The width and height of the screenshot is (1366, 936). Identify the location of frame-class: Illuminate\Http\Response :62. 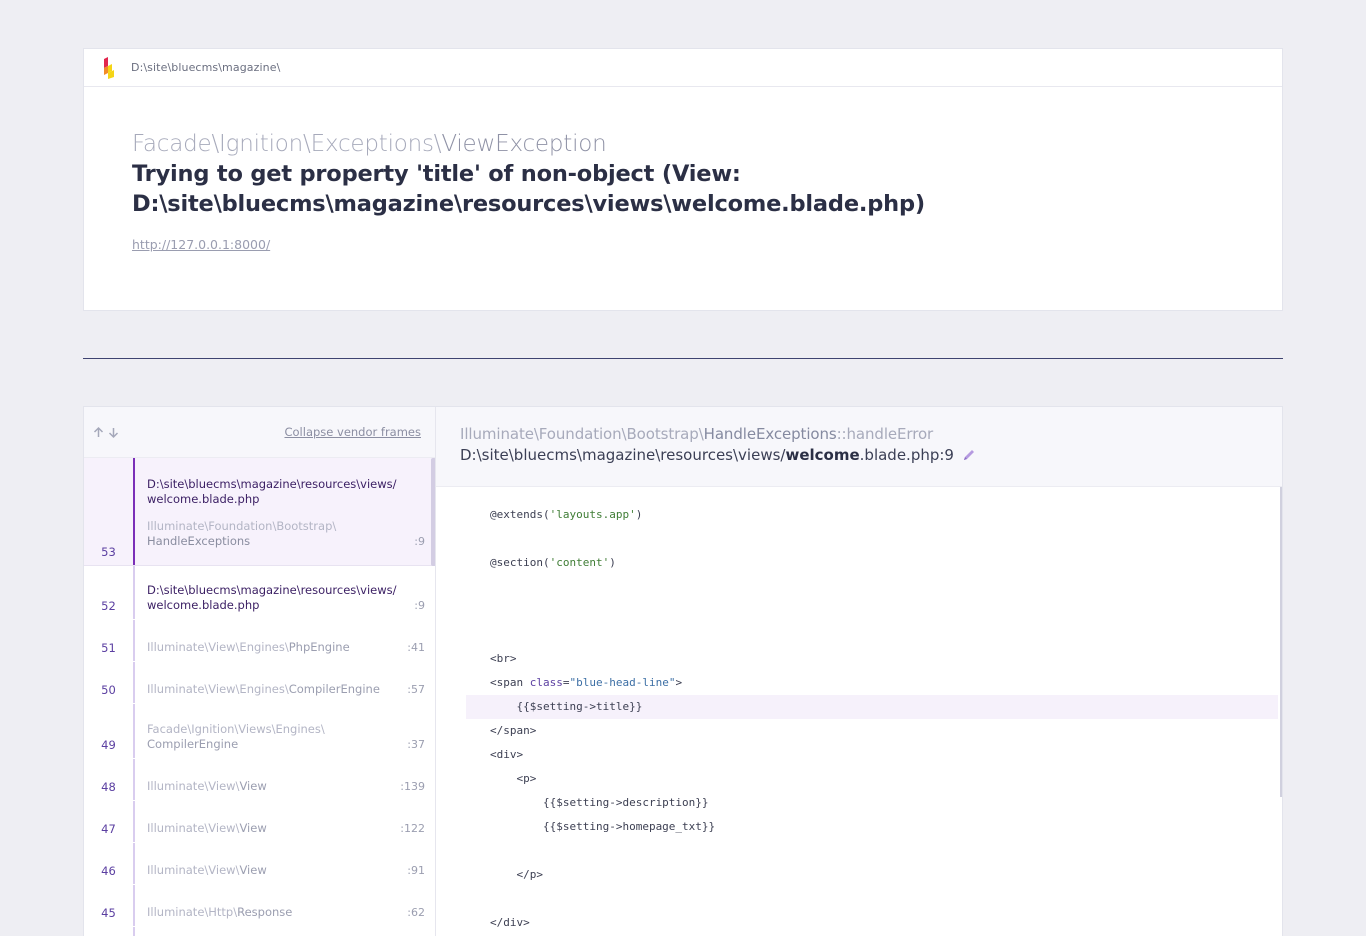
(286, 912).